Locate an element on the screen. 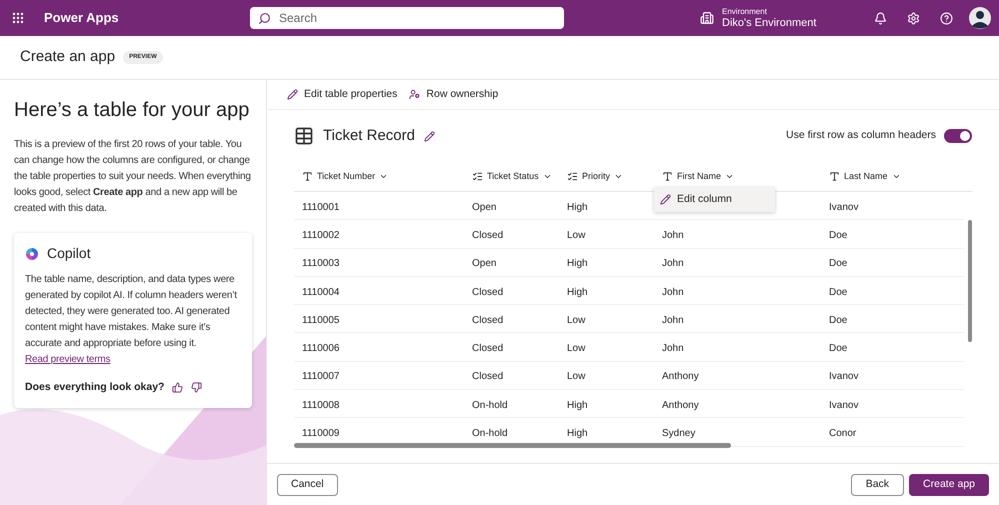  header-toggle is located at coordinates (958, 136).